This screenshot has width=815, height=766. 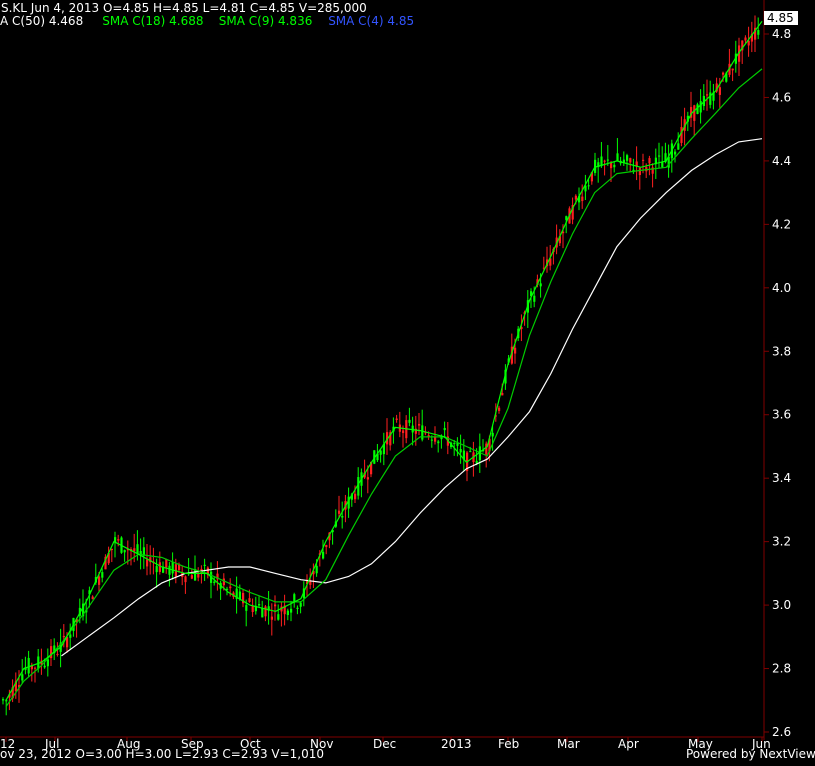 I want to click on y-tick-label: 3.4, so click(x=781, y=478).